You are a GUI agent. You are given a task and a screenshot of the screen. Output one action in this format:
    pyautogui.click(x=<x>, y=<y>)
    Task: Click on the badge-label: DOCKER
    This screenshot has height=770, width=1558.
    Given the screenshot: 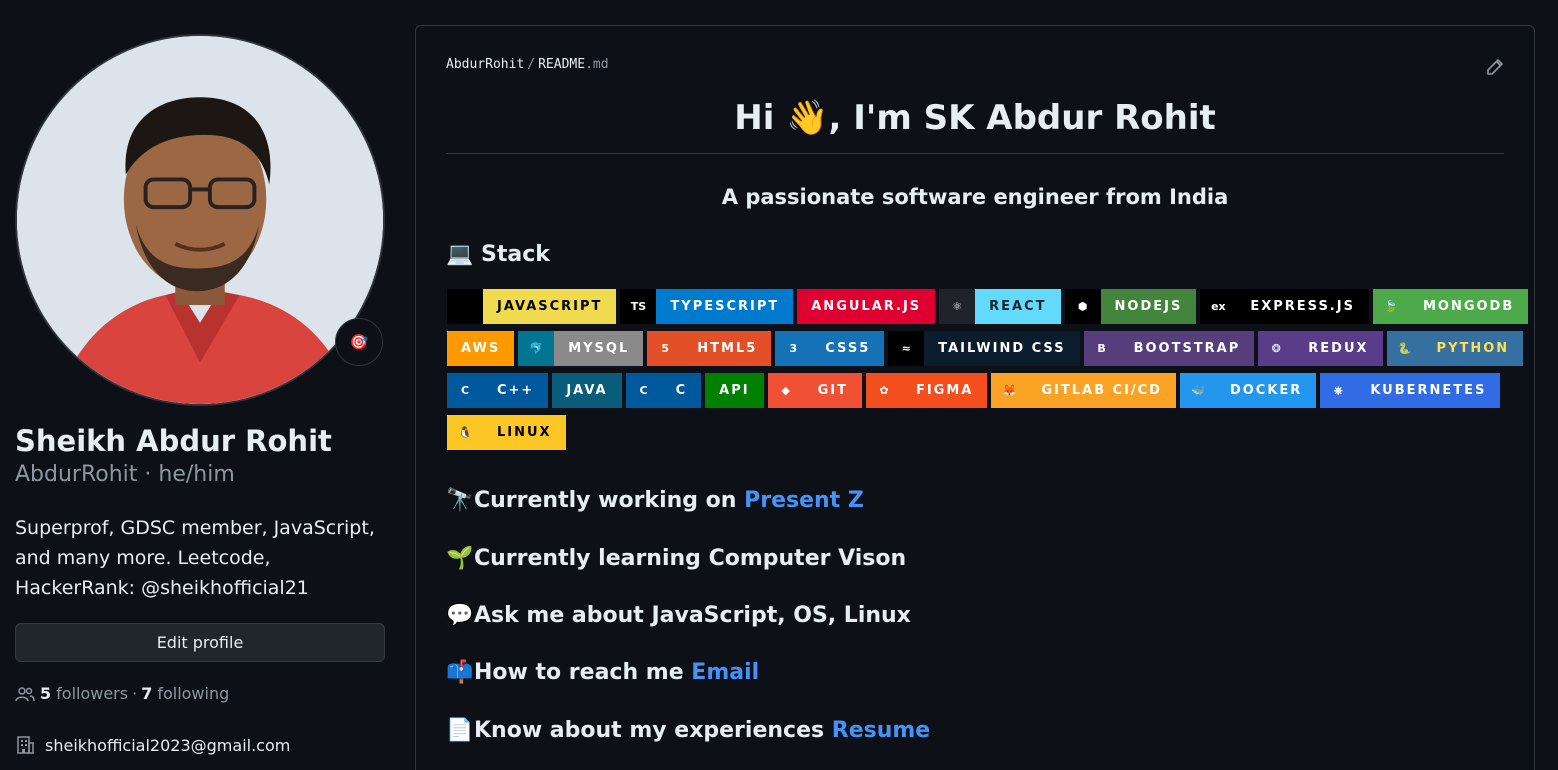 What is the action you would take?
    pyautogui.click(x=1266, y=390)
    